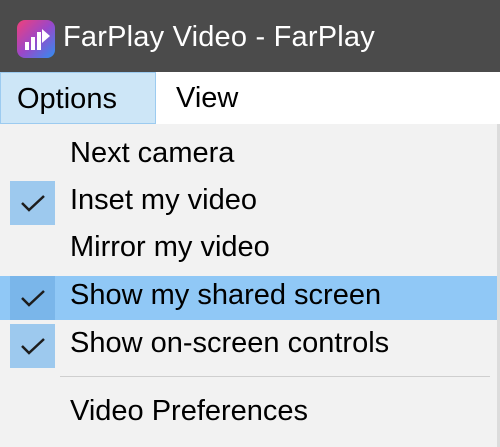  I want to click on menu-separator, so click(275, 376).